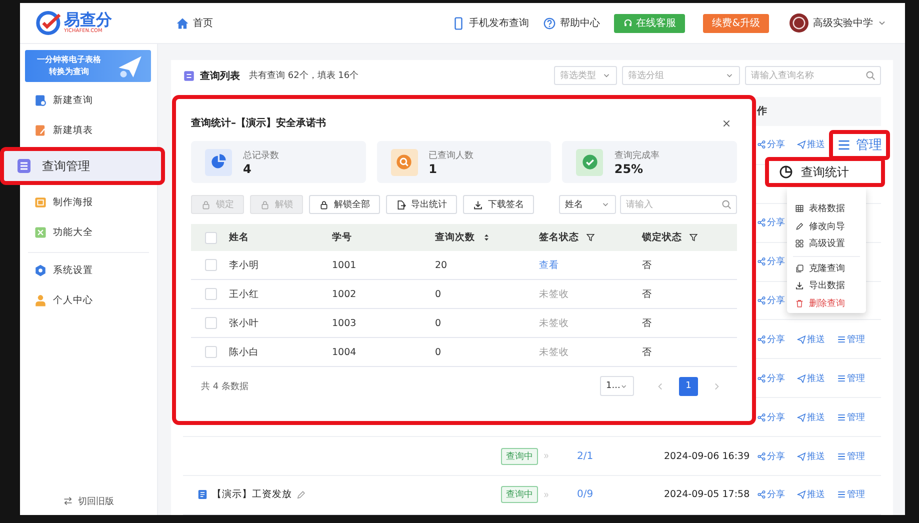 This screenshot has height=523, width=919. What do you see at coordinates (585, 456) in the screenshot?
I see `count-link: 2/1` at bounding box center [585, 456].